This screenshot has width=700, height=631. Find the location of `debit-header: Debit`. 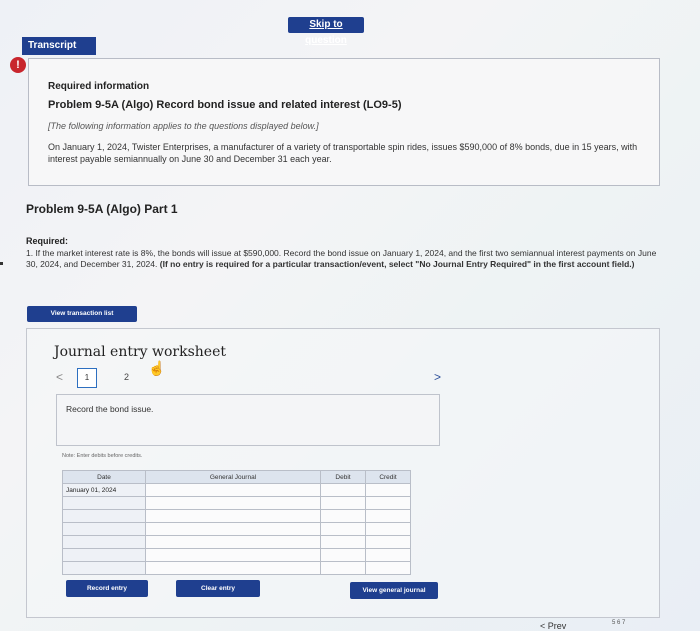

debit-header: Debit is located at coordinates (343, 477).